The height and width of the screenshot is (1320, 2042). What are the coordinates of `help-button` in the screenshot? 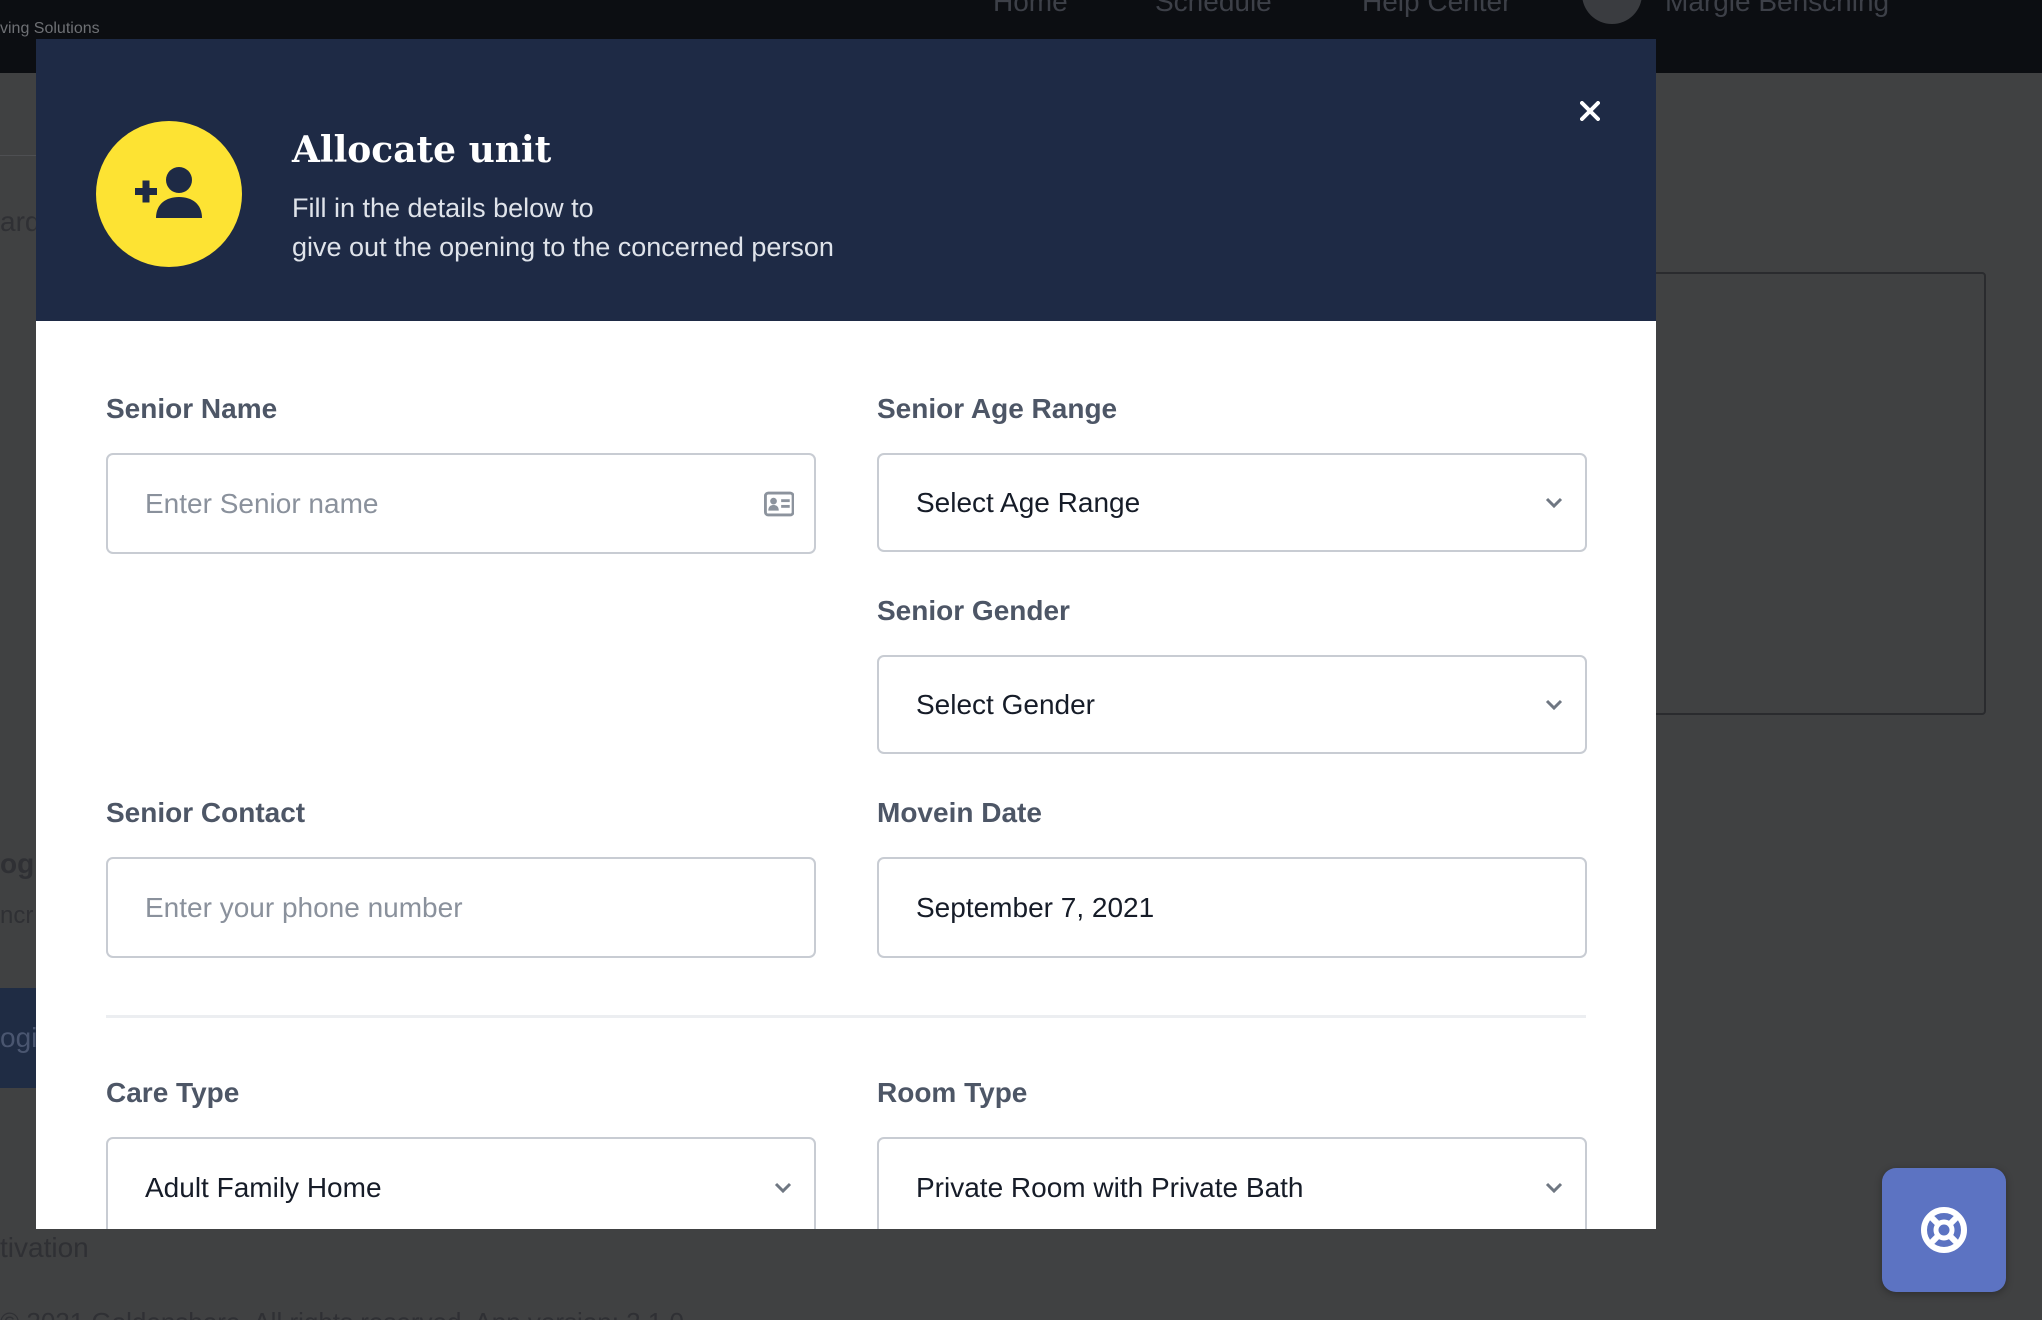 It's located at (1944, 1230).